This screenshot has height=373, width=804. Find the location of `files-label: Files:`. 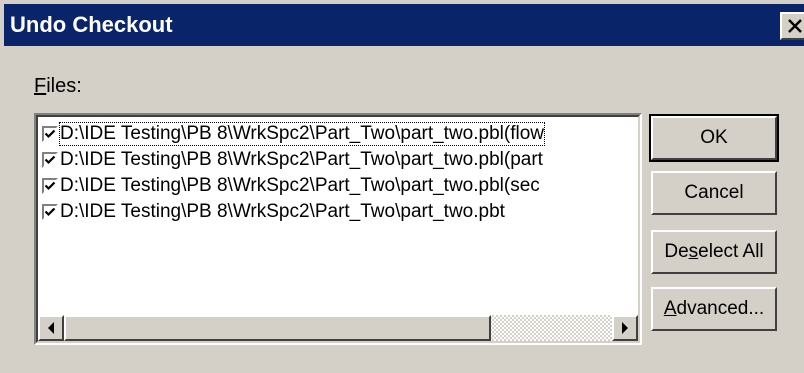

files-label: Files: is located at coordinates (58, 86).